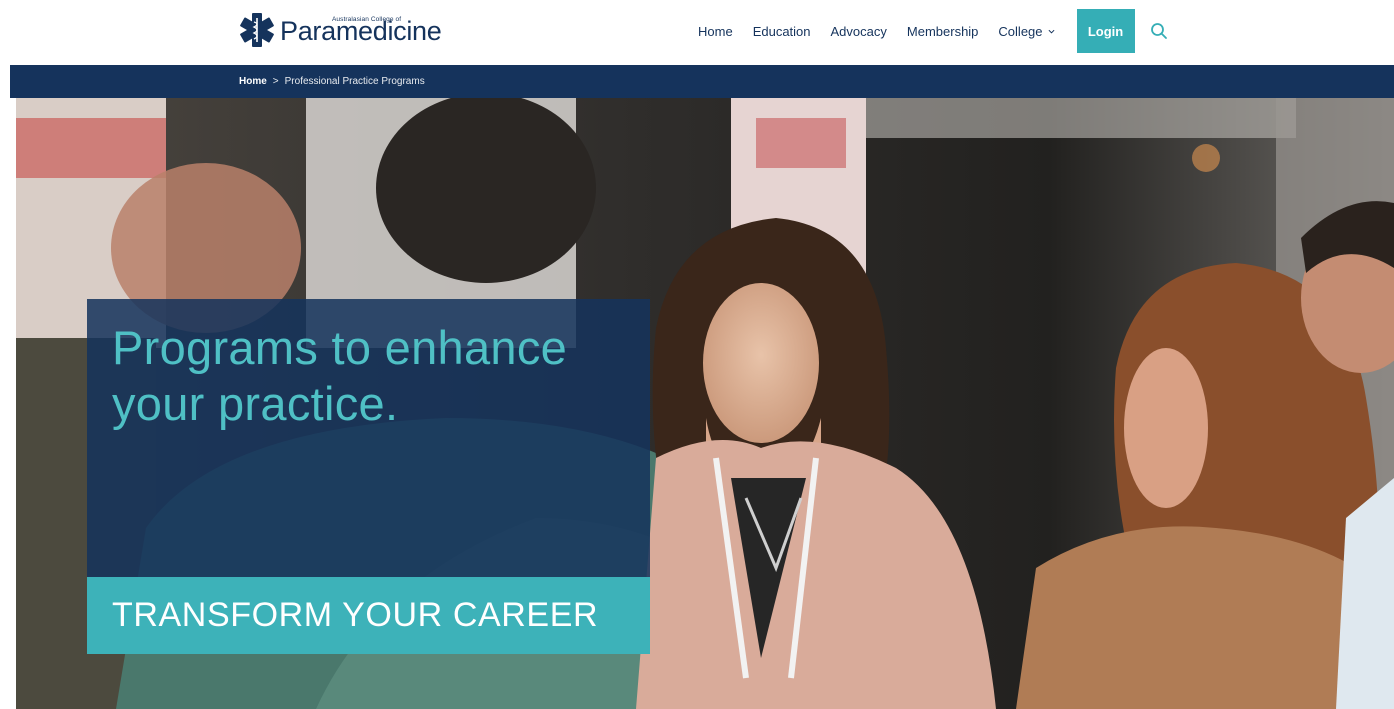 This screenshot has width=1394, height=709. Describe the element at coordinates (715, 31) in the screenshot. I see `nav-home: Home` at that location.